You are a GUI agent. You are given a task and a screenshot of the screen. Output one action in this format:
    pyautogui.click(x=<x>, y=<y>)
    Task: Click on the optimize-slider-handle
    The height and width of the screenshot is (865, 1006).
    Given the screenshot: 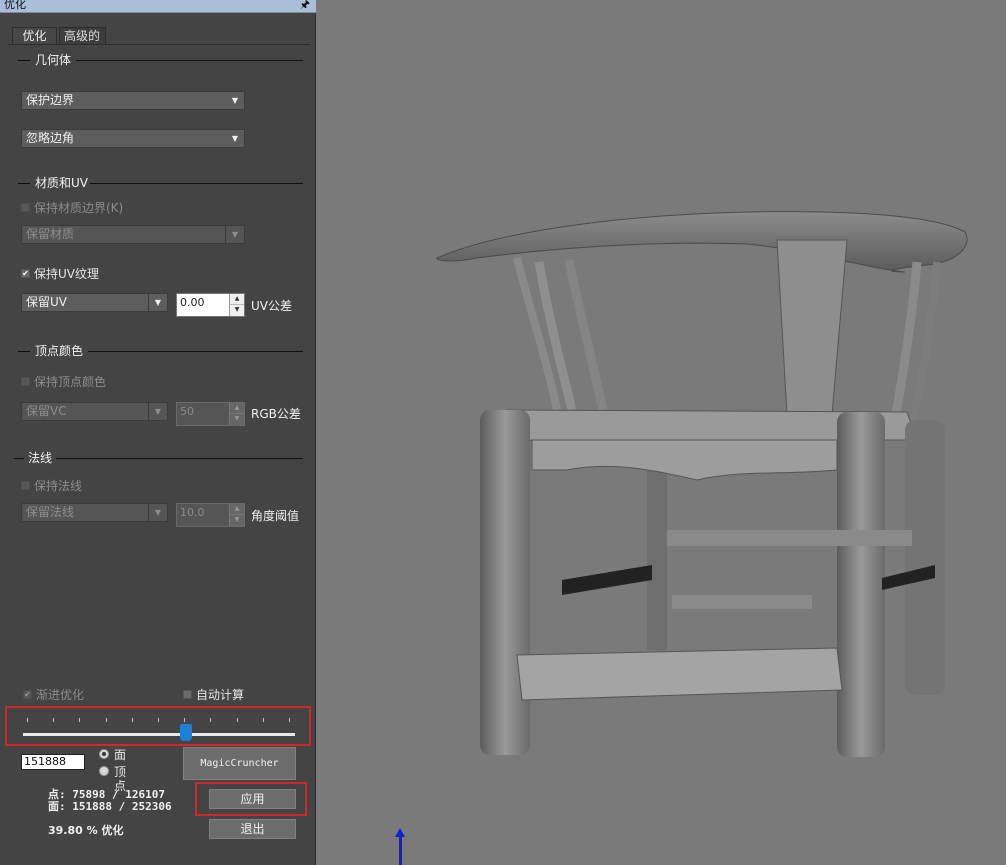 What is the action you would take?
    pyautogui.click(x=186, y=732)
    